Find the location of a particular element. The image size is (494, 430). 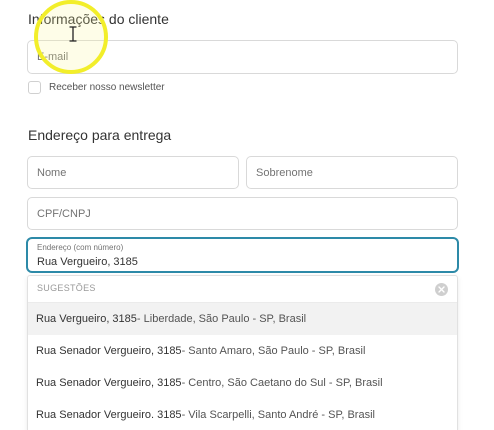

email-field: E-mail is located at coordinates (242, 57).